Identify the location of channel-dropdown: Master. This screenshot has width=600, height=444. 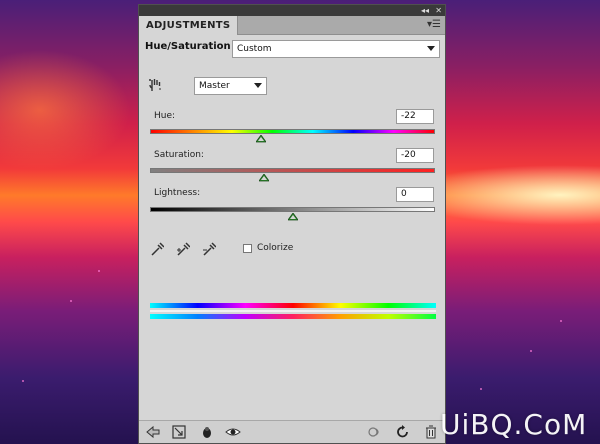
(230, 86).